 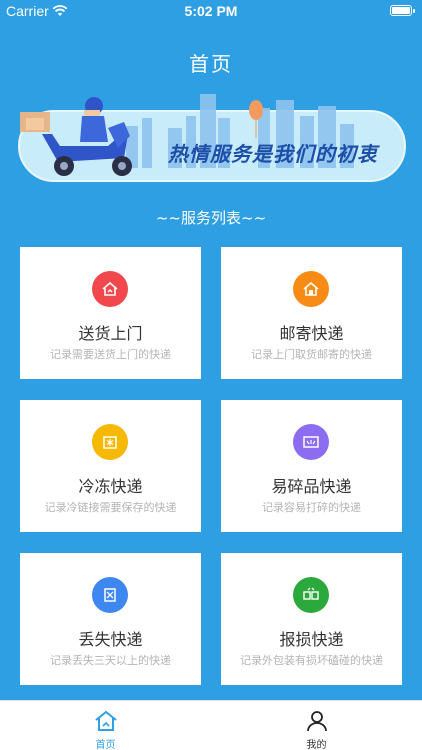 I want to click on missing-package-icon, so click(x=110, y=595).